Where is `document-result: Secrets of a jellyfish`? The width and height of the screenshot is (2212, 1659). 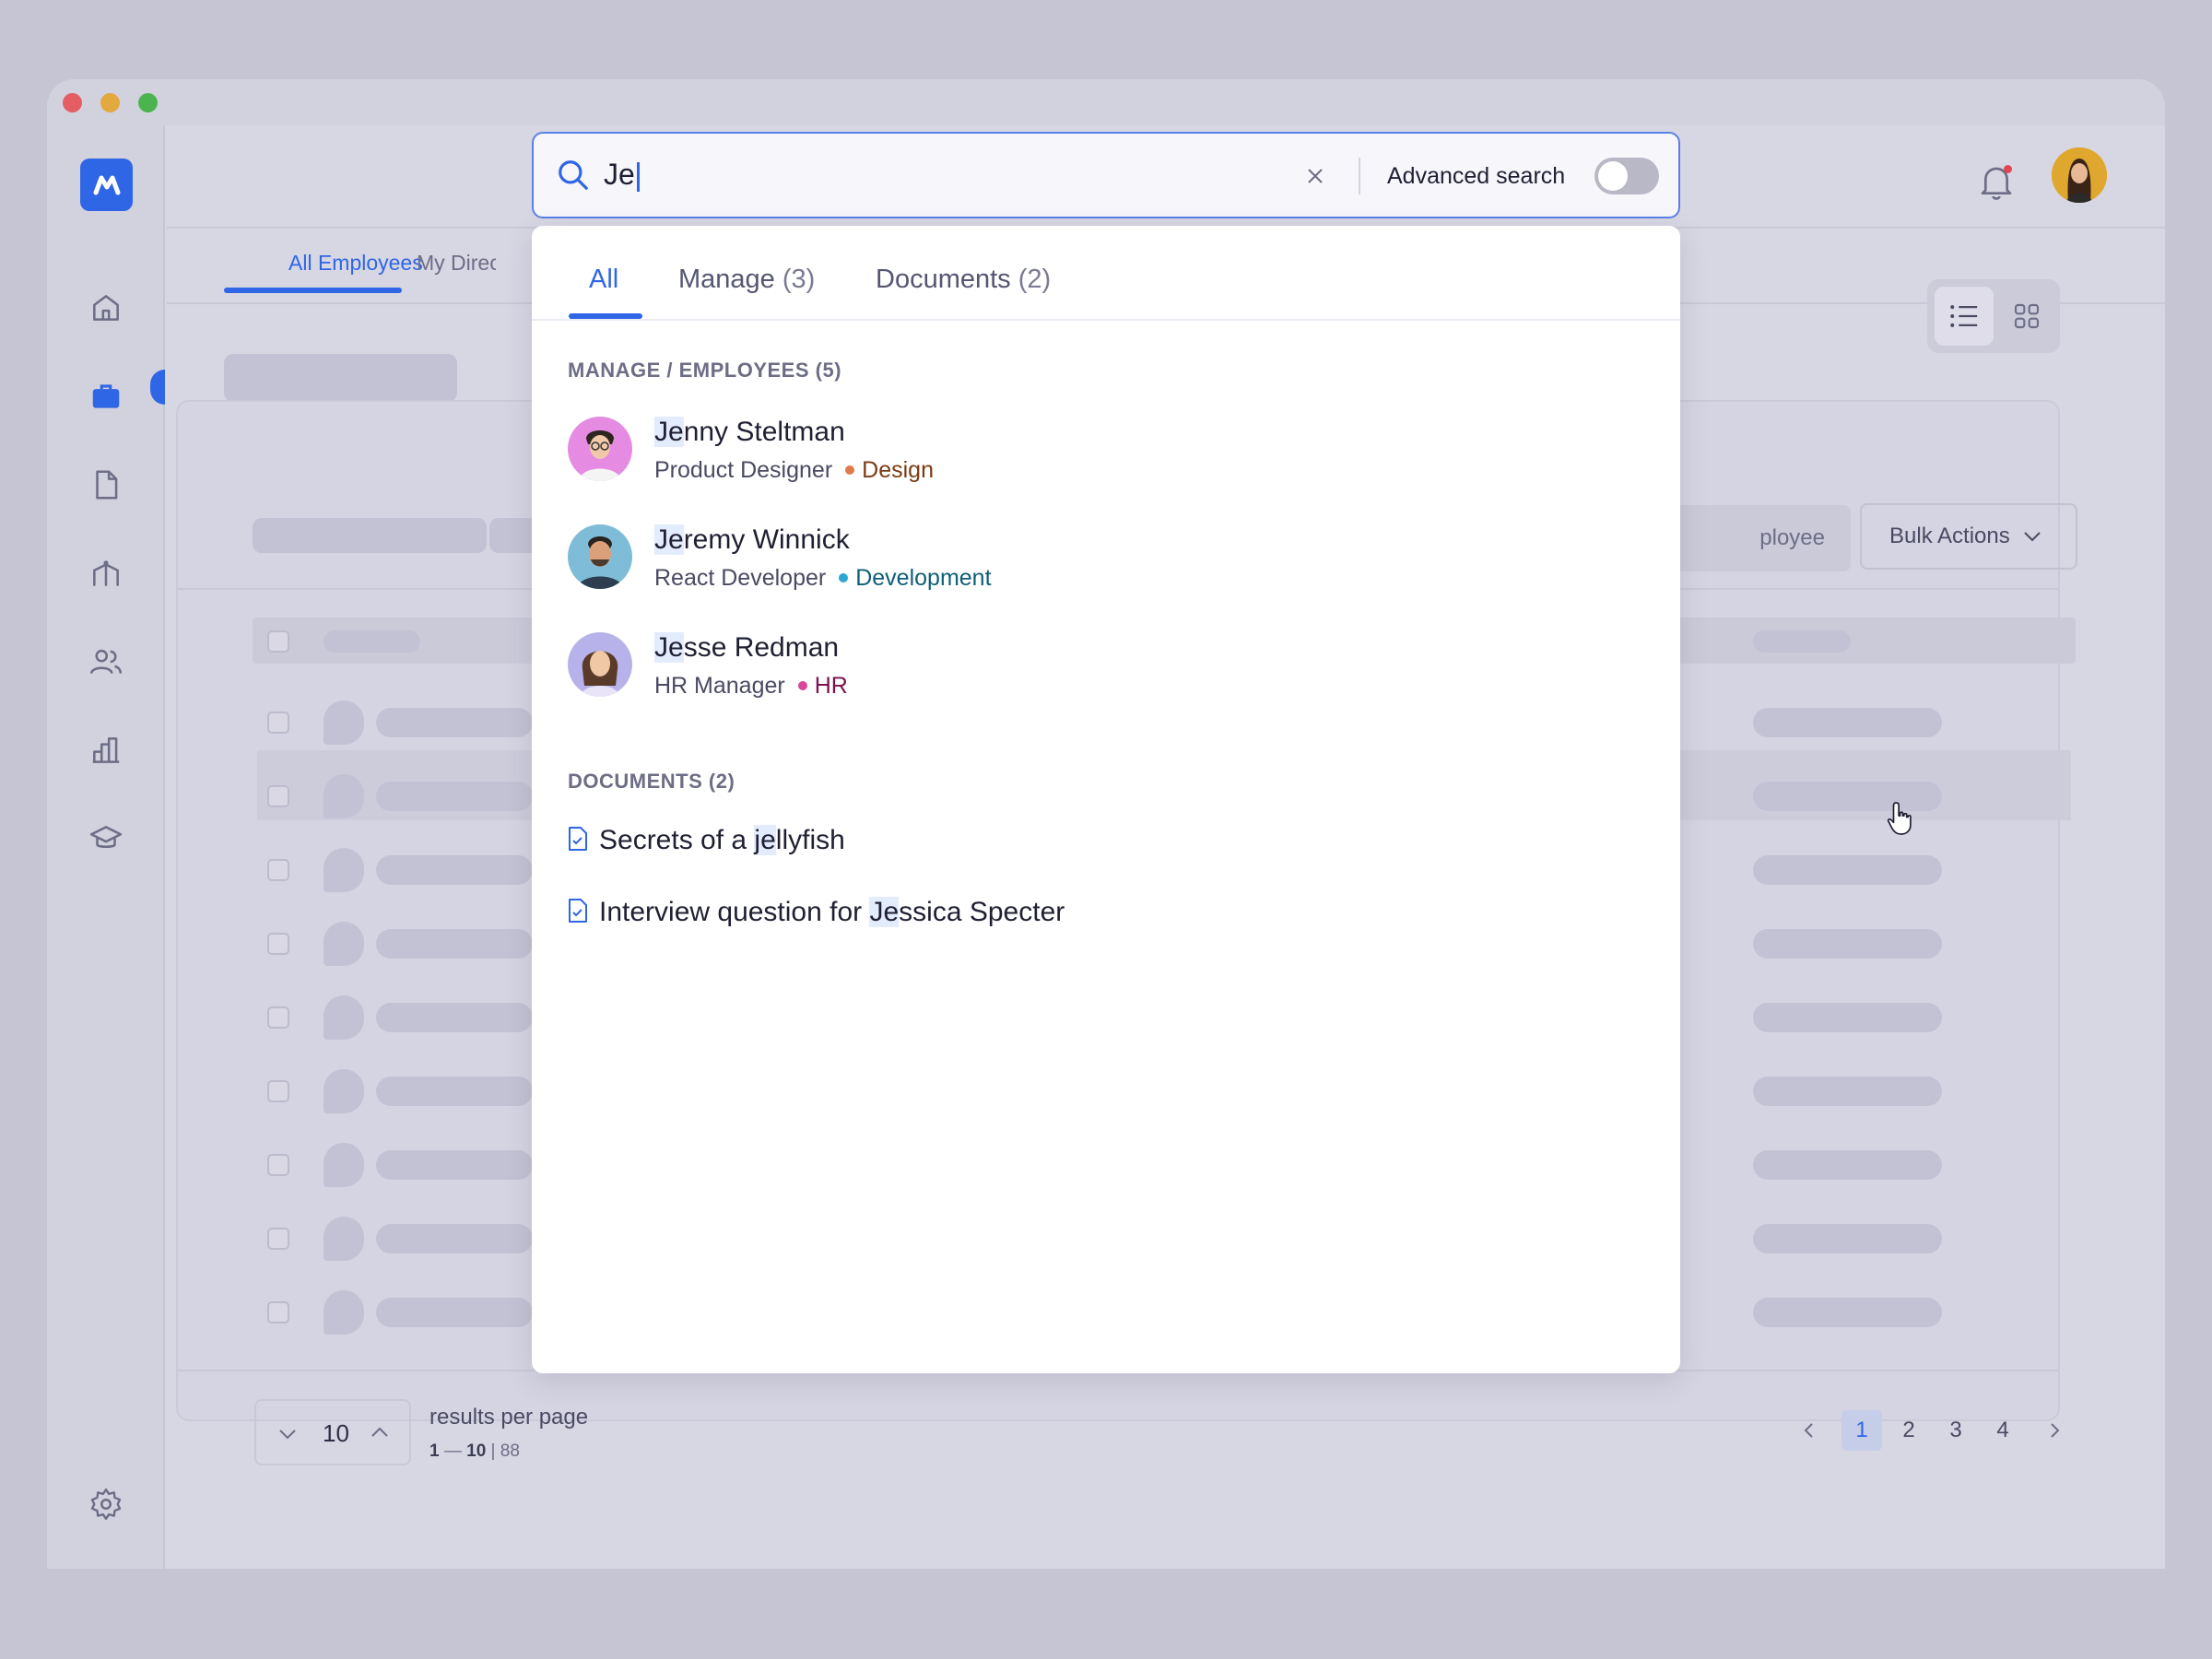 document-result: Secrets of a jellyfish is located at coordinates (706, 840).